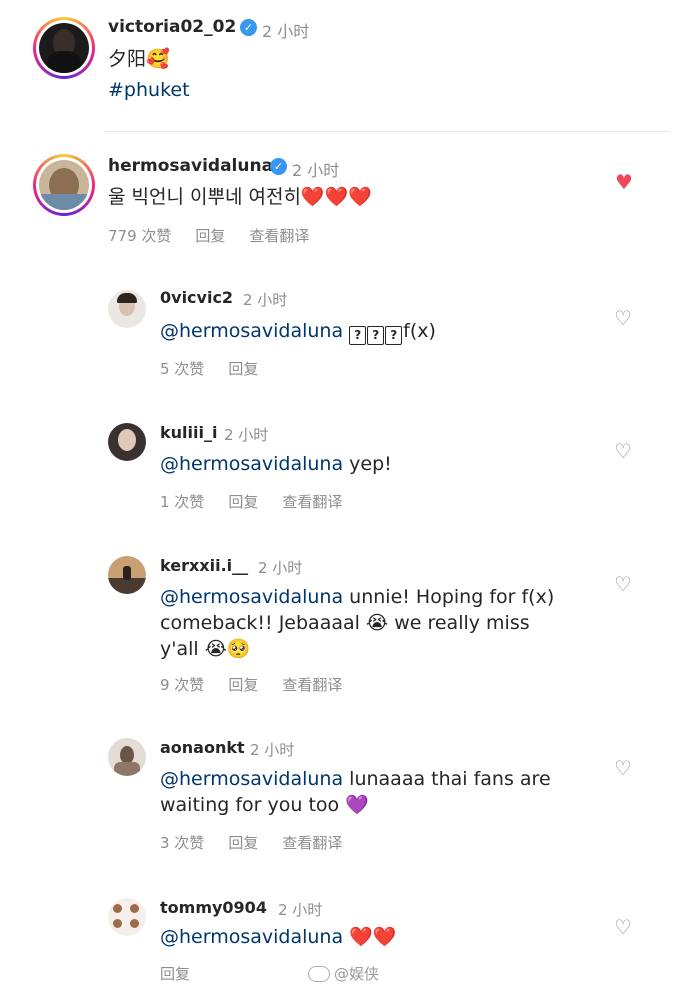  I want to click on smiling-hearts-emoji: 🥰, so click(158, 59).